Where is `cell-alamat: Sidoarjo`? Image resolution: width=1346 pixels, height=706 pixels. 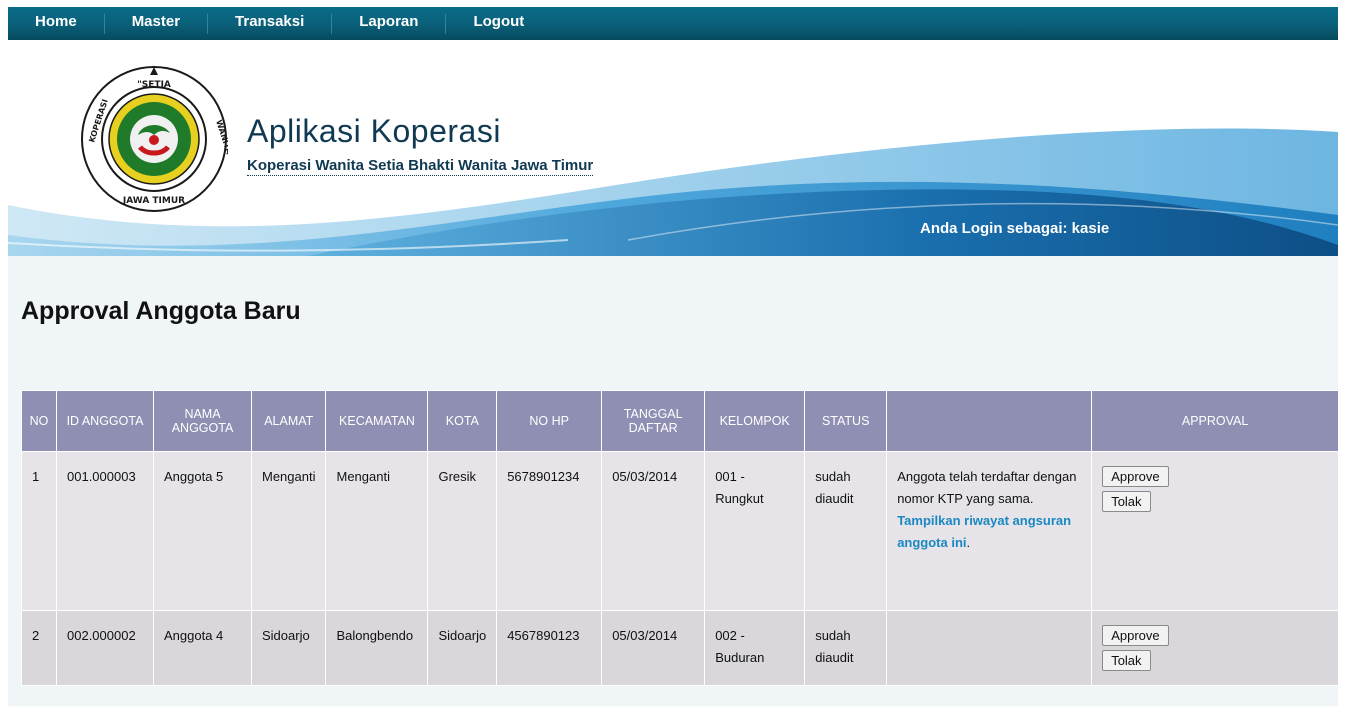
cell-alamat: Sidoarjo is located at coordinates (288, 648).